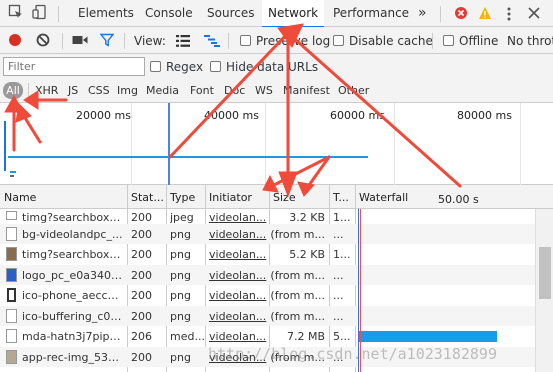  I want to click on type-filter-img: Img, so click(127, 90).